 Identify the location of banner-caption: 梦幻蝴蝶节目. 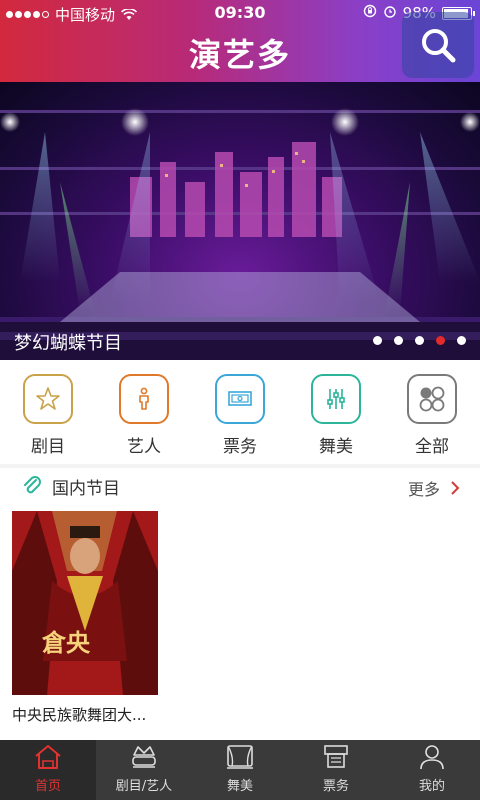
(68, 343).